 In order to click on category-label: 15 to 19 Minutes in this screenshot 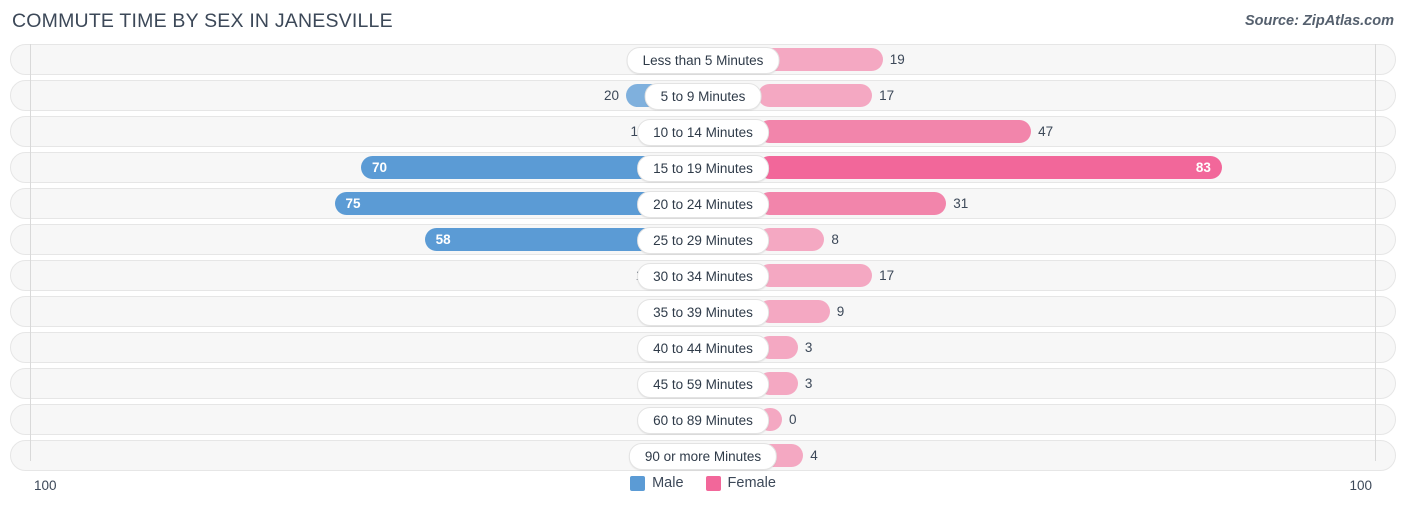, I will do `click(703, 168)`.